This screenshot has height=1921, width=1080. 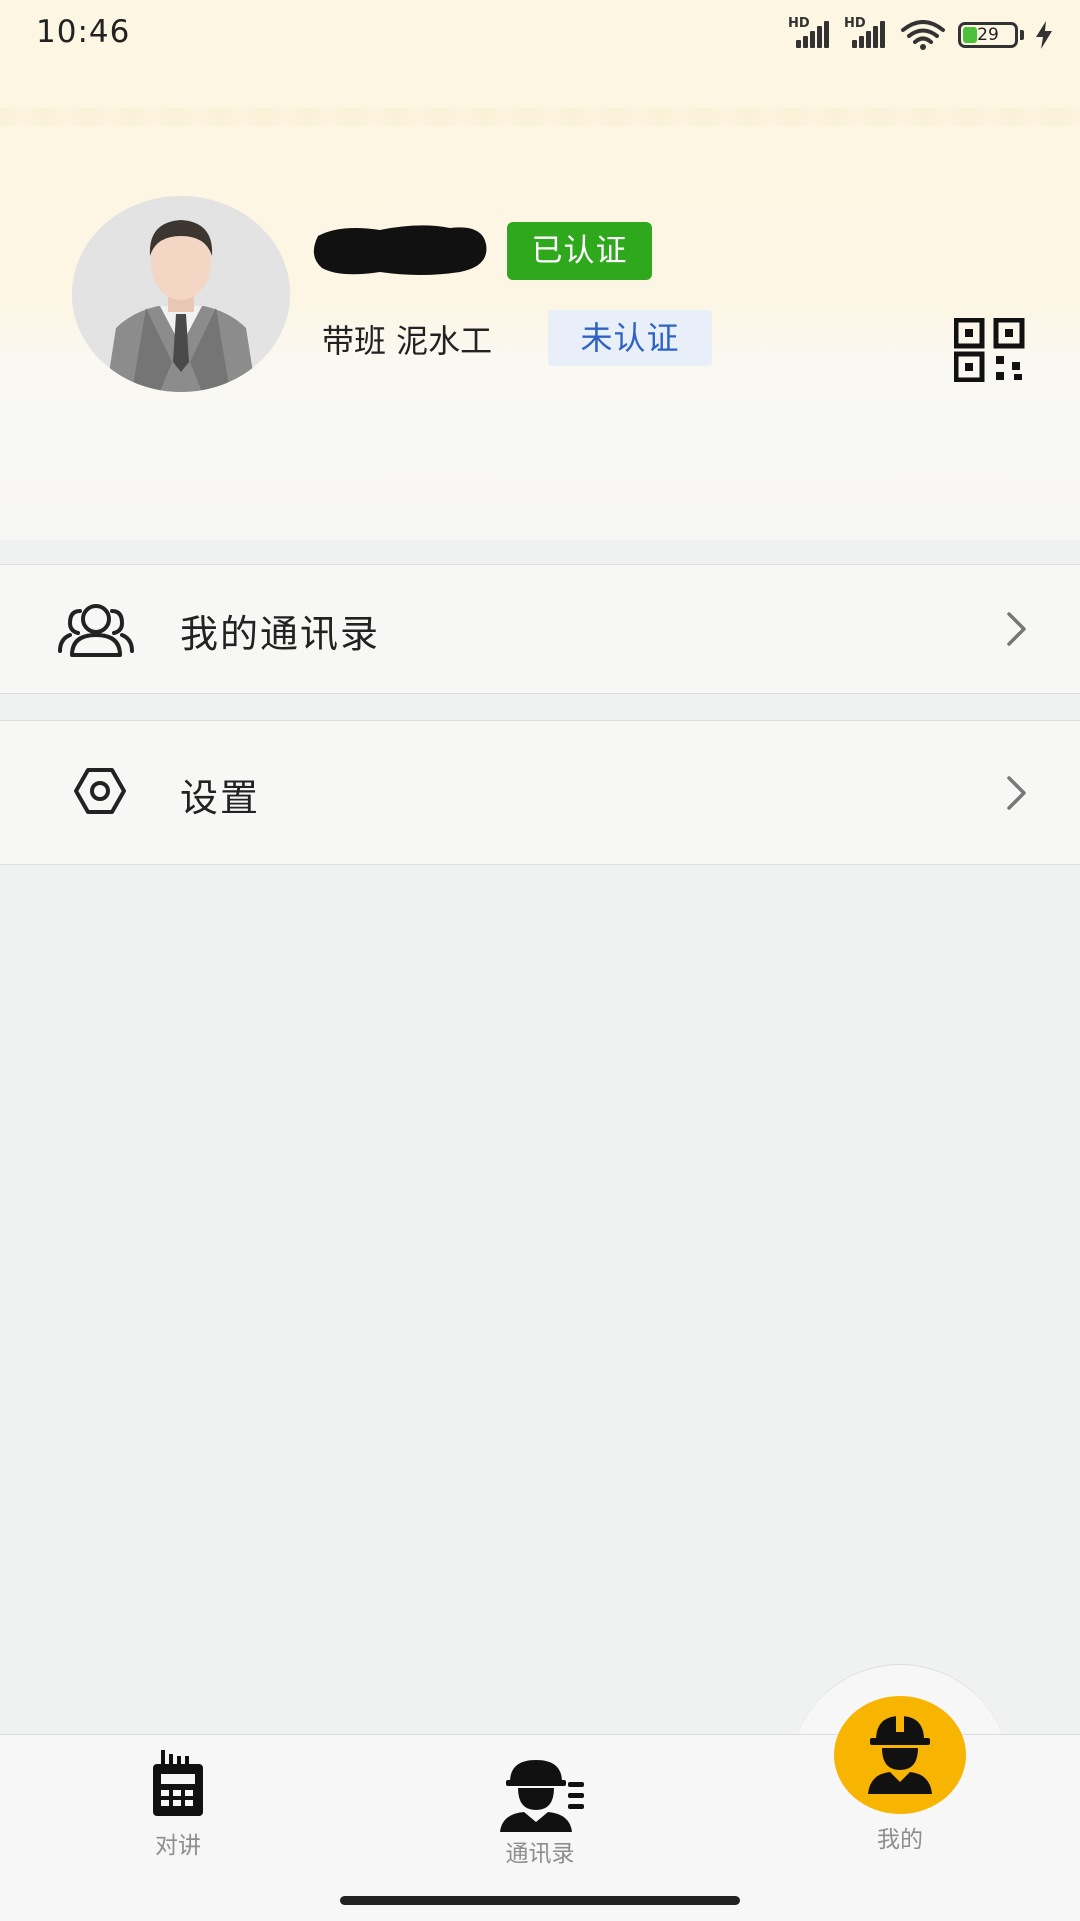 I want to click on worker-helmet-icon, so click(x=900, y=1755).